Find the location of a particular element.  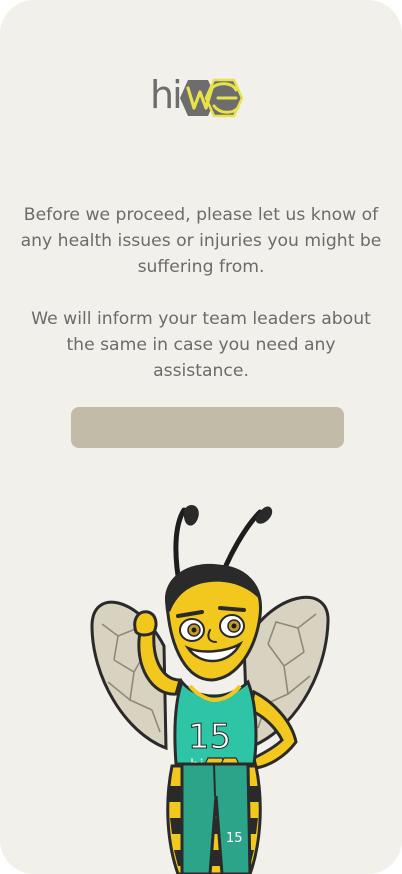

app-logo: hi is located at coordinates (200, 97).